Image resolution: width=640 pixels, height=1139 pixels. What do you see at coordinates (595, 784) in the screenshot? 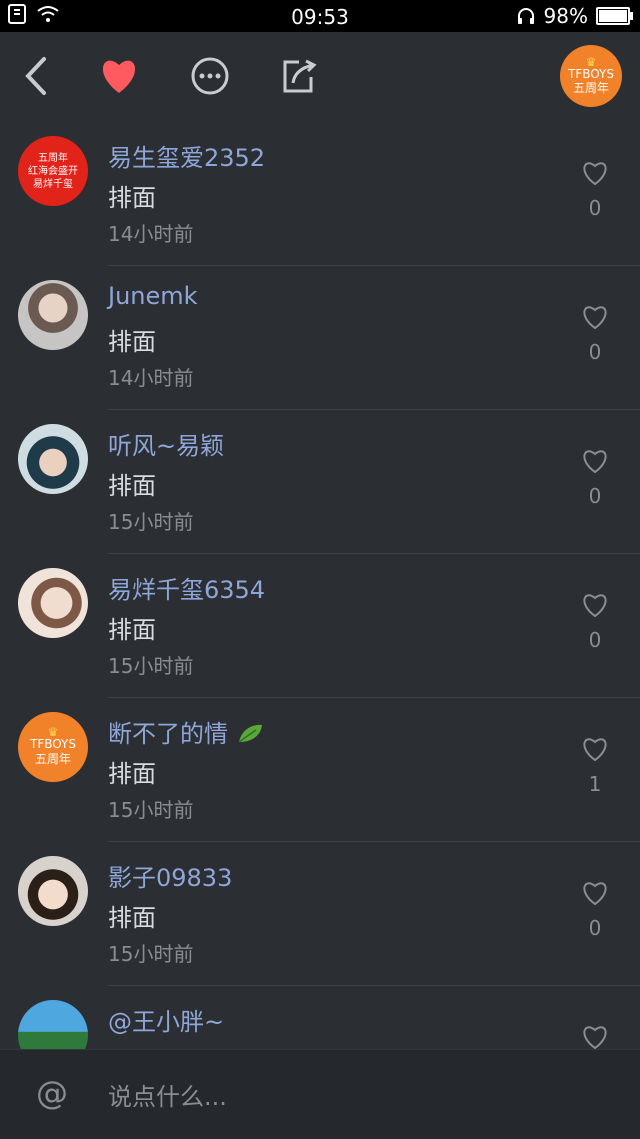
I see `like-count: 1` at bounding box center [595, 784].